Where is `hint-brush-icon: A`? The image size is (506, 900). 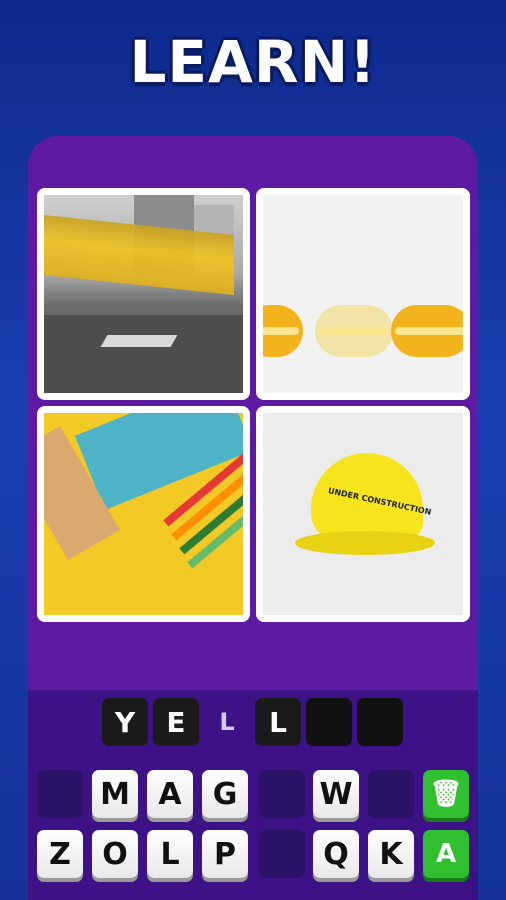 hint-brush-icon: A is located at coordinates (446, 854).